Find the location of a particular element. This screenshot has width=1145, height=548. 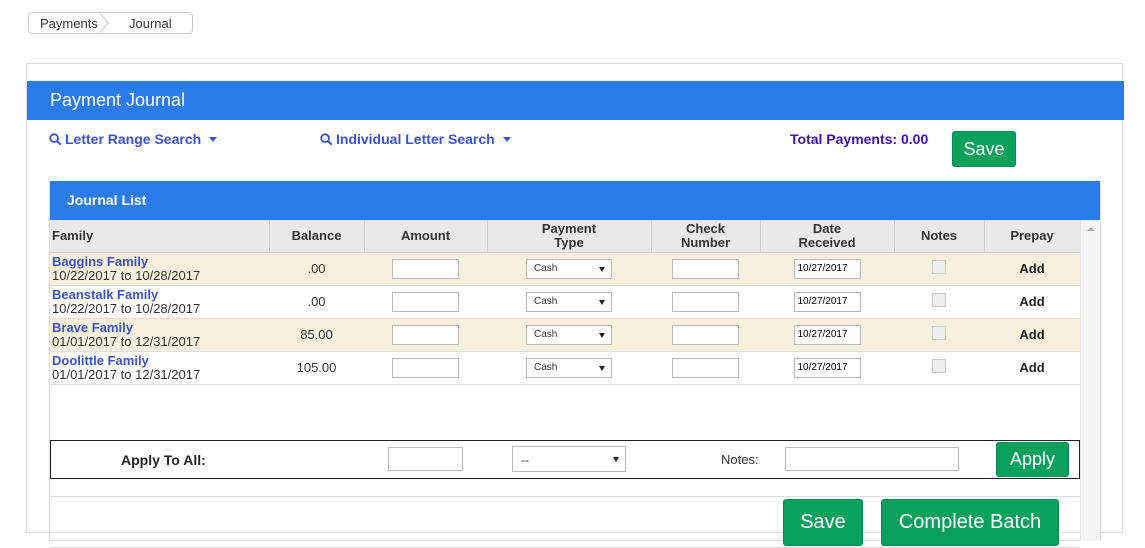

journal-list-title: Journal List is located at coordinates (575, 200).